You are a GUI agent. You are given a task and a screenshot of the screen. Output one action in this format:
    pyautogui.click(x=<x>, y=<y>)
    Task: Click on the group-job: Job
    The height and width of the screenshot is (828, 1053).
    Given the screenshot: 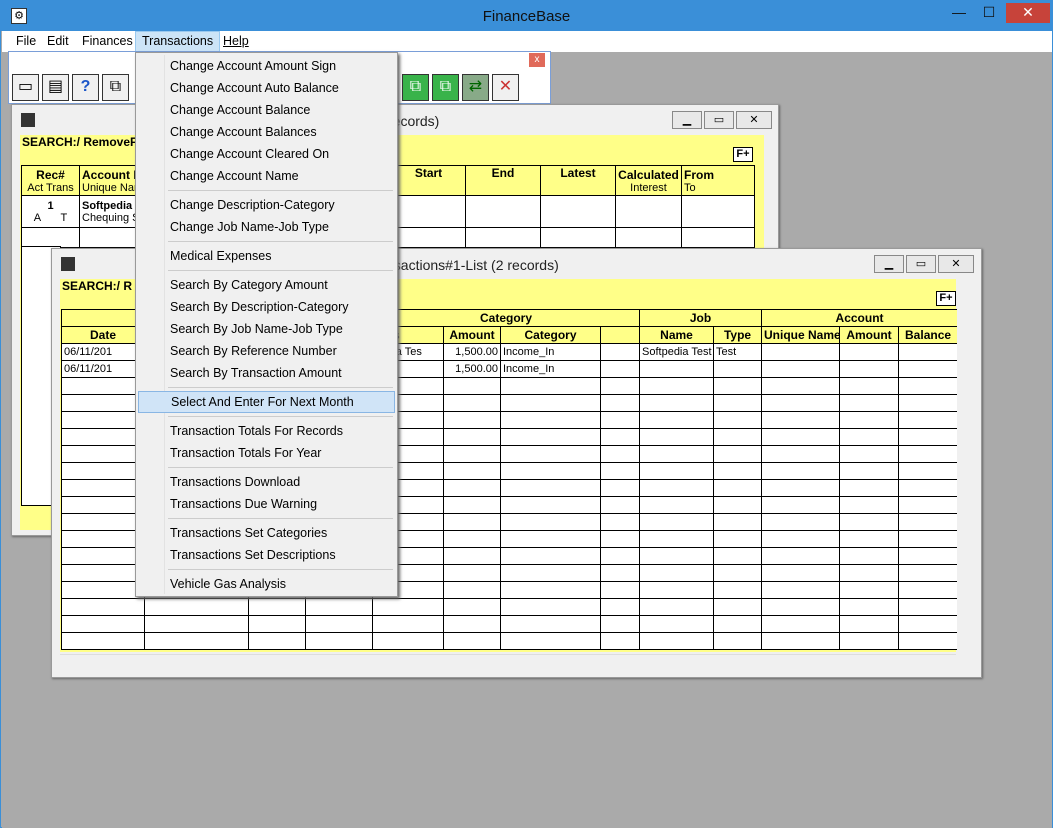 What is the action you would take?
    pyautogui.click(x=701, y=318)
    